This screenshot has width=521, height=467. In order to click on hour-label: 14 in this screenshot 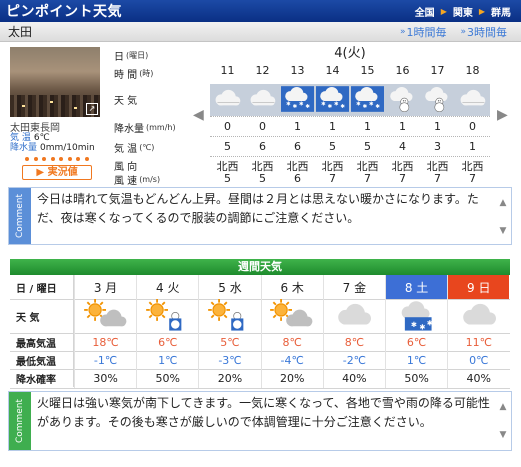, I will do `click(332, 70)`.